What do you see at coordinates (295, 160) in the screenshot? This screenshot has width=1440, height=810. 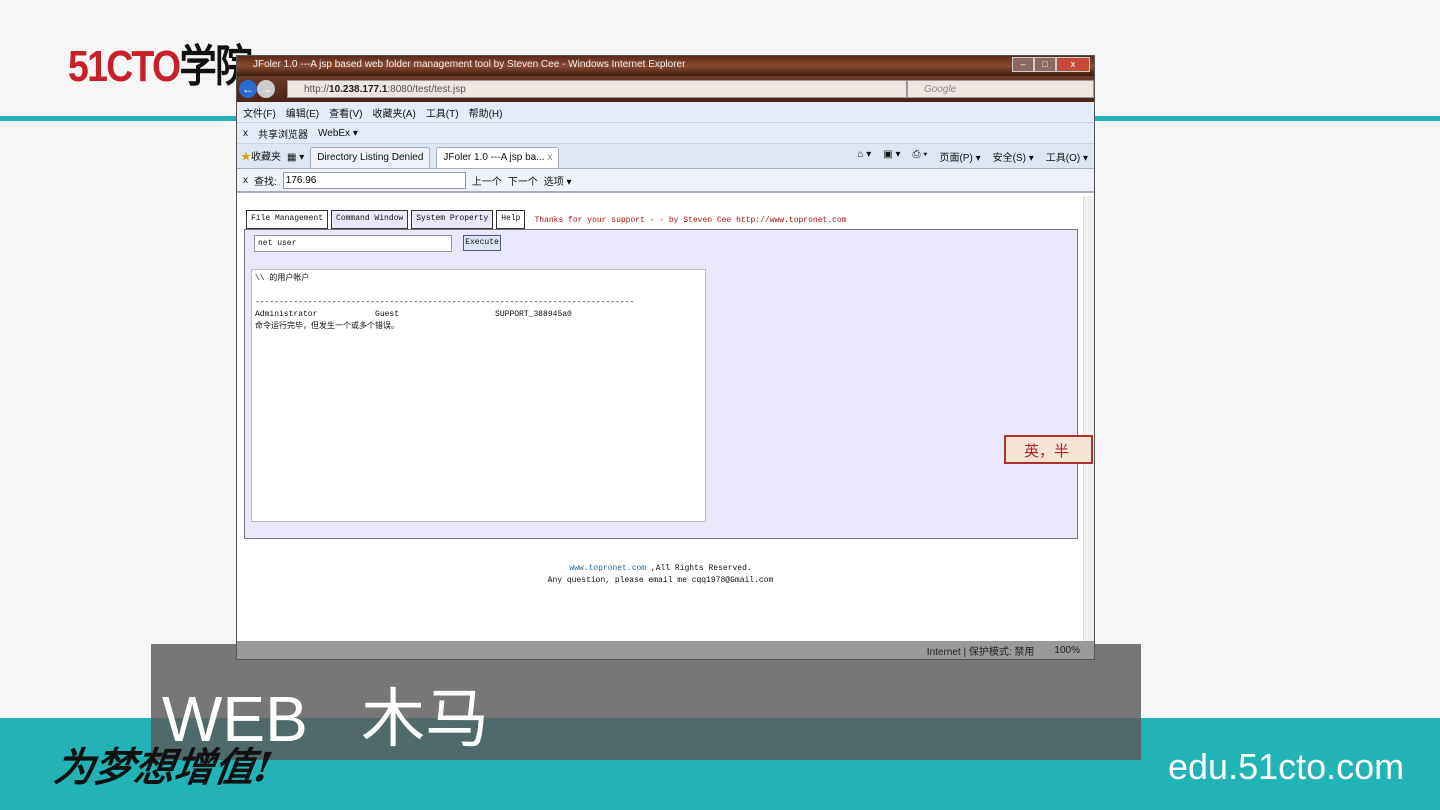 I see `quick-tabs-icon: ▦ ▾` at bounding box center [295, 160].